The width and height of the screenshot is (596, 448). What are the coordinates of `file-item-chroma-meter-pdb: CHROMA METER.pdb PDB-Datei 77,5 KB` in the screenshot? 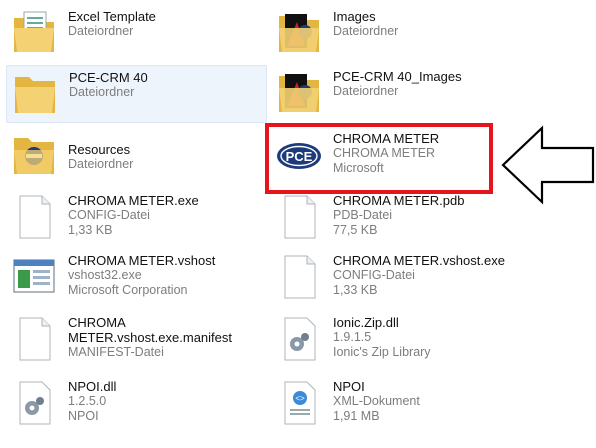 It's located at (400, 220).